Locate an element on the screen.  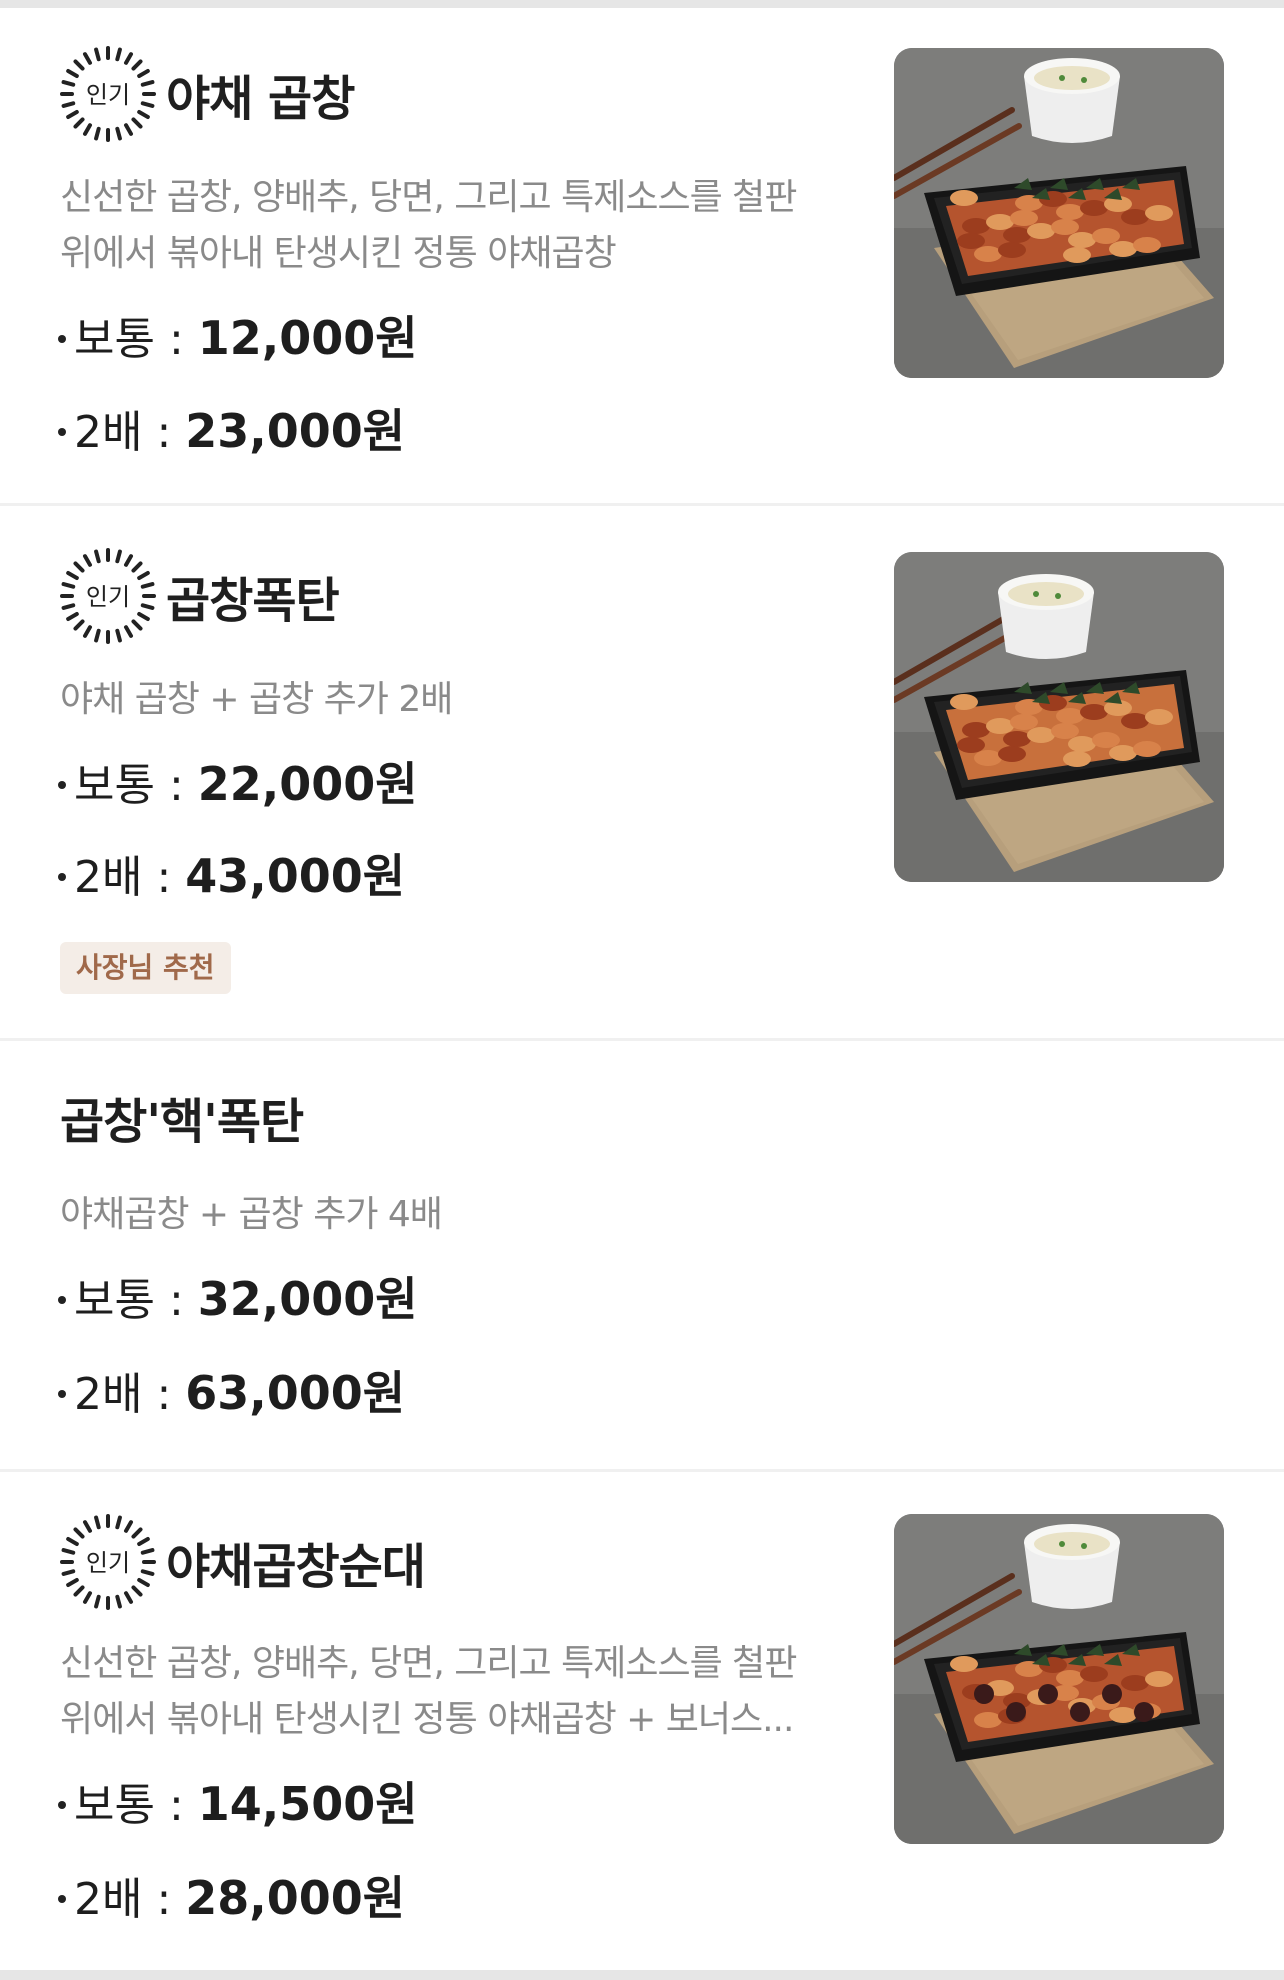
food-photo-yachae-gopchang-sundae is located at coordinates (1059, 1679).